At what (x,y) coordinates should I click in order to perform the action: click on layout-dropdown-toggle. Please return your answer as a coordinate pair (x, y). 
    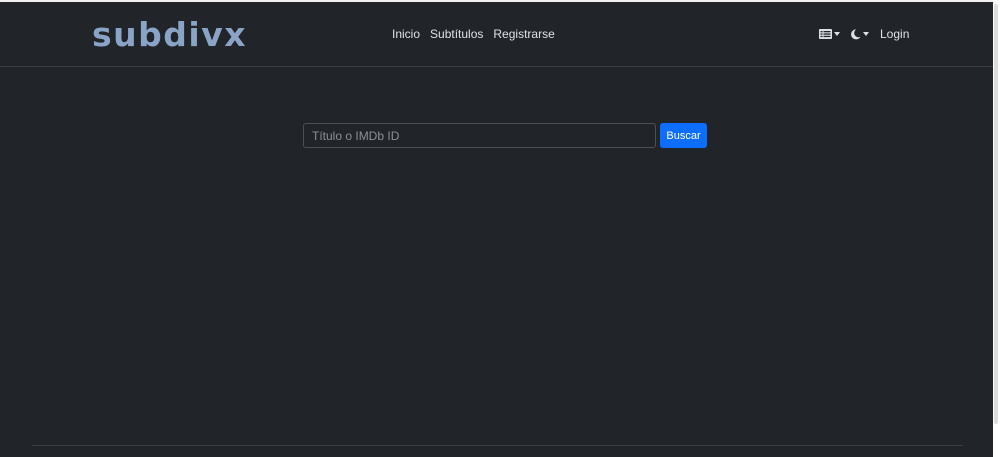
    Looking at the image, I should click on (829, 34).